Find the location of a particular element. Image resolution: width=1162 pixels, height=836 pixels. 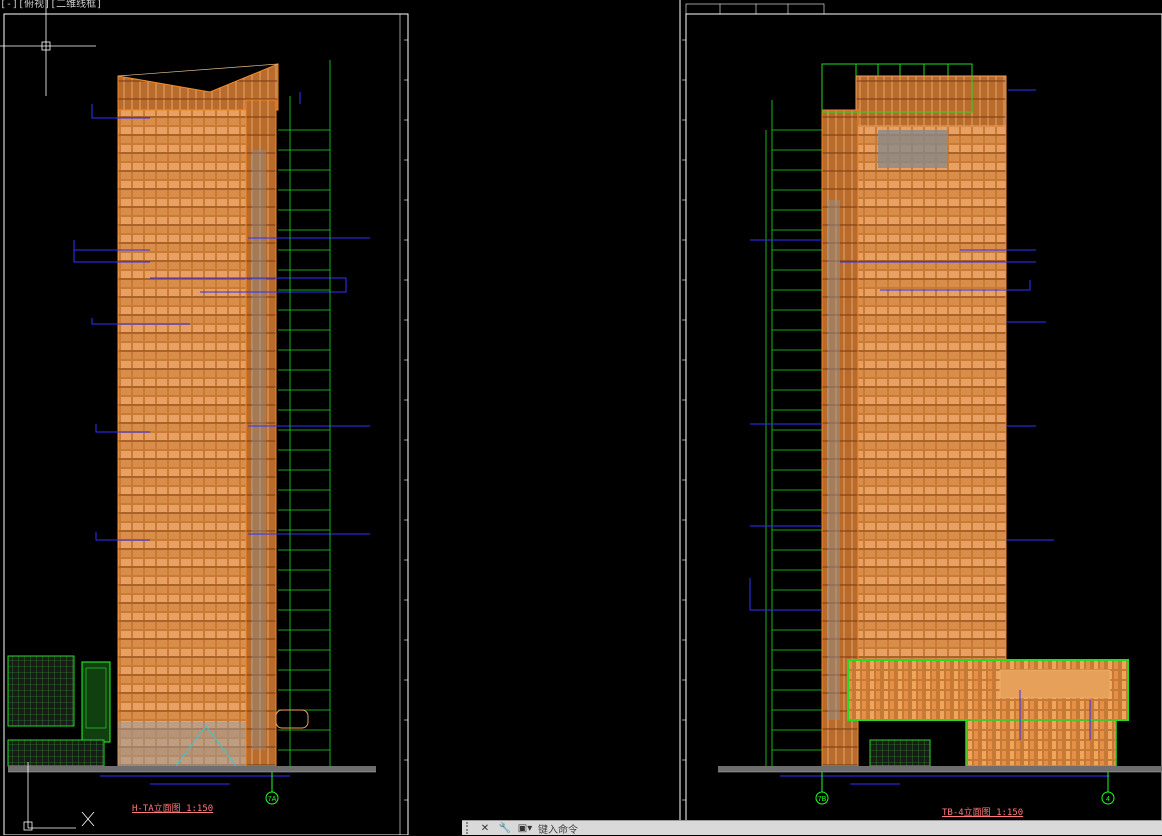

axis-bubble-4-label: 4 is located at coordinates (1108, 799).